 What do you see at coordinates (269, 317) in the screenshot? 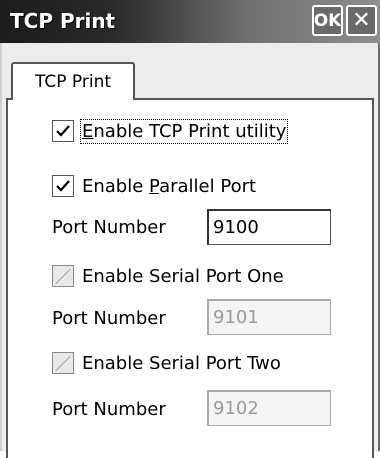
I see `serial-one-port-input` at bounding box center [269, 317].